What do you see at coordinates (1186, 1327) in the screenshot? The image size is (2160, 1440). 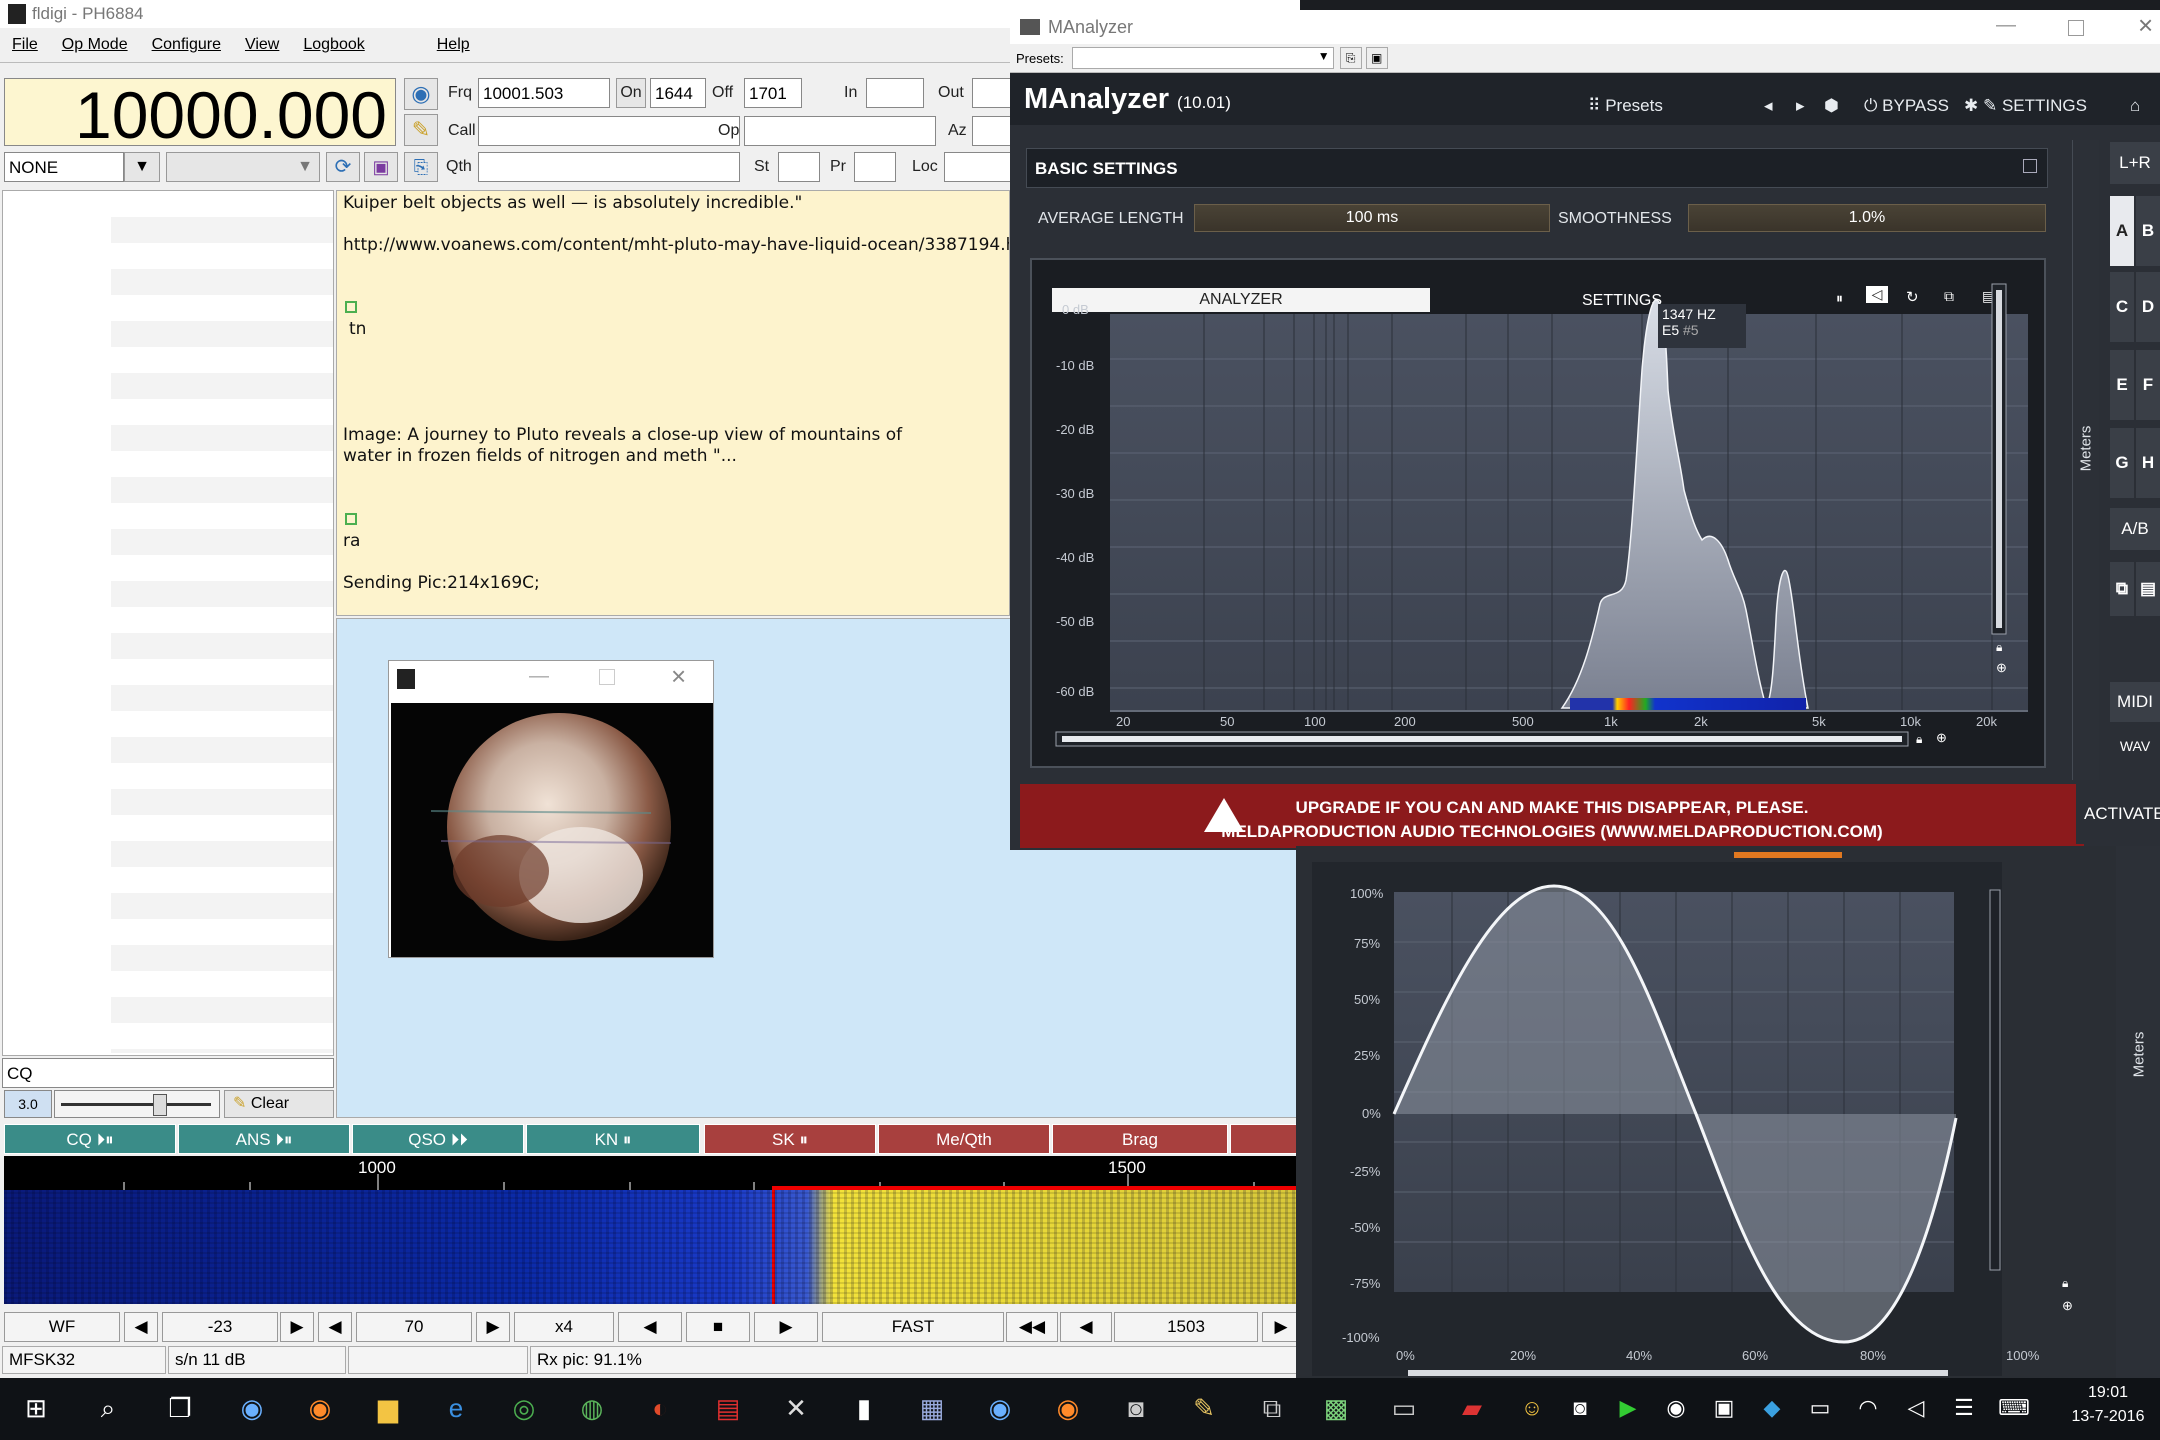 I see `carrier-value: 1503` at bounding box center [1186, 1327].